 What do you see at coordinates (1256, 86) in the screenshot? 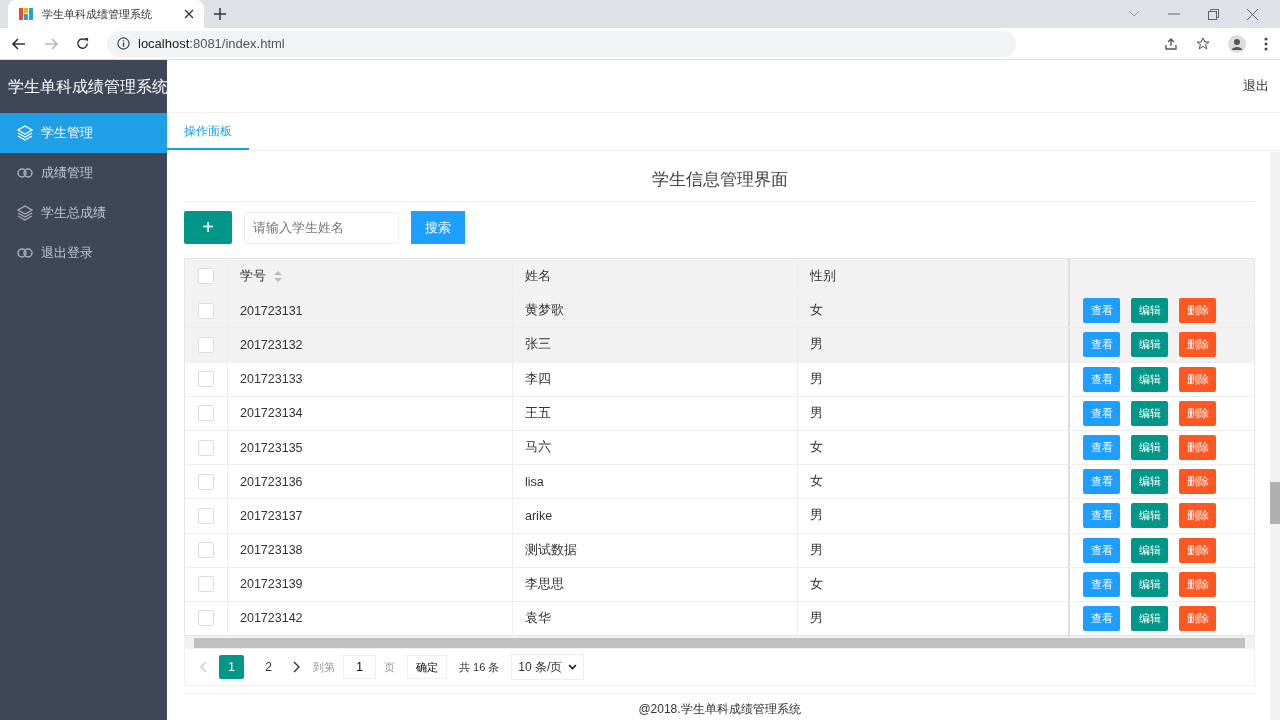
I see `logout-link: 退出` at bounding box center [1256, 86].